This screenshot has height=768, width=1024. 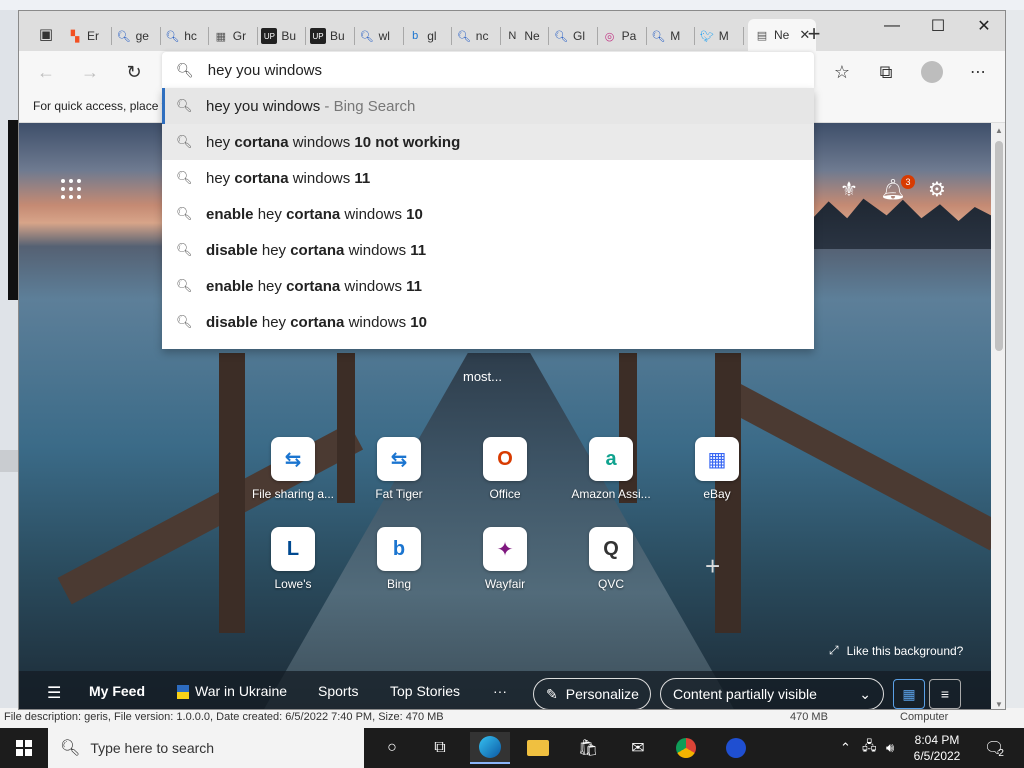 What do you see at coordinates (719, 36) in the screenshot?
I see `tab-13: 🐦︎ M` at bounding box center [719, 36].